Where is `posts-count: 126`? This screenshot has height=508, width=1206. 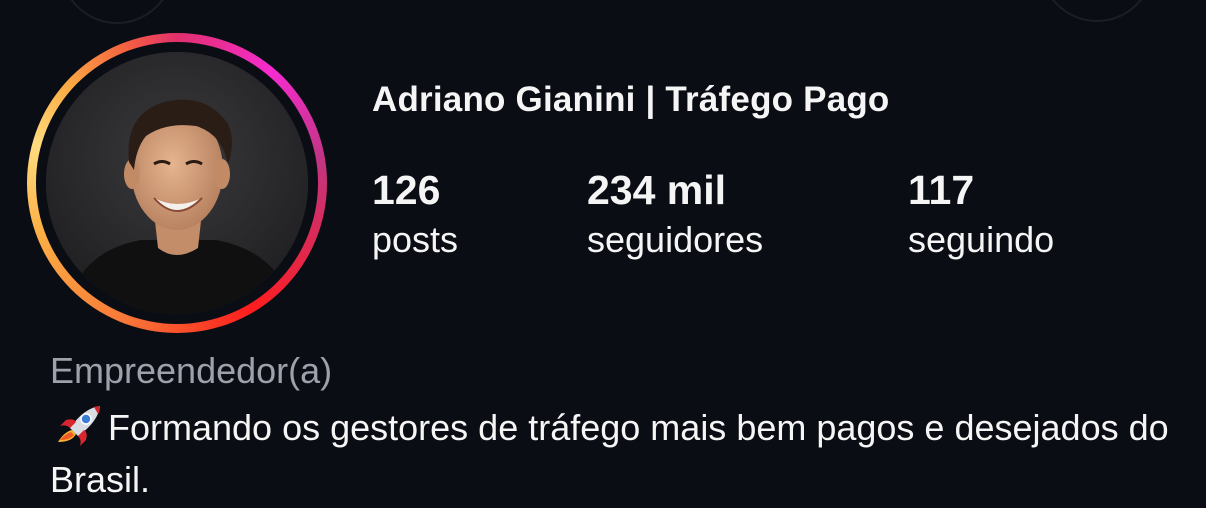 posts-count: 126 is located at coordinates (406, 190).